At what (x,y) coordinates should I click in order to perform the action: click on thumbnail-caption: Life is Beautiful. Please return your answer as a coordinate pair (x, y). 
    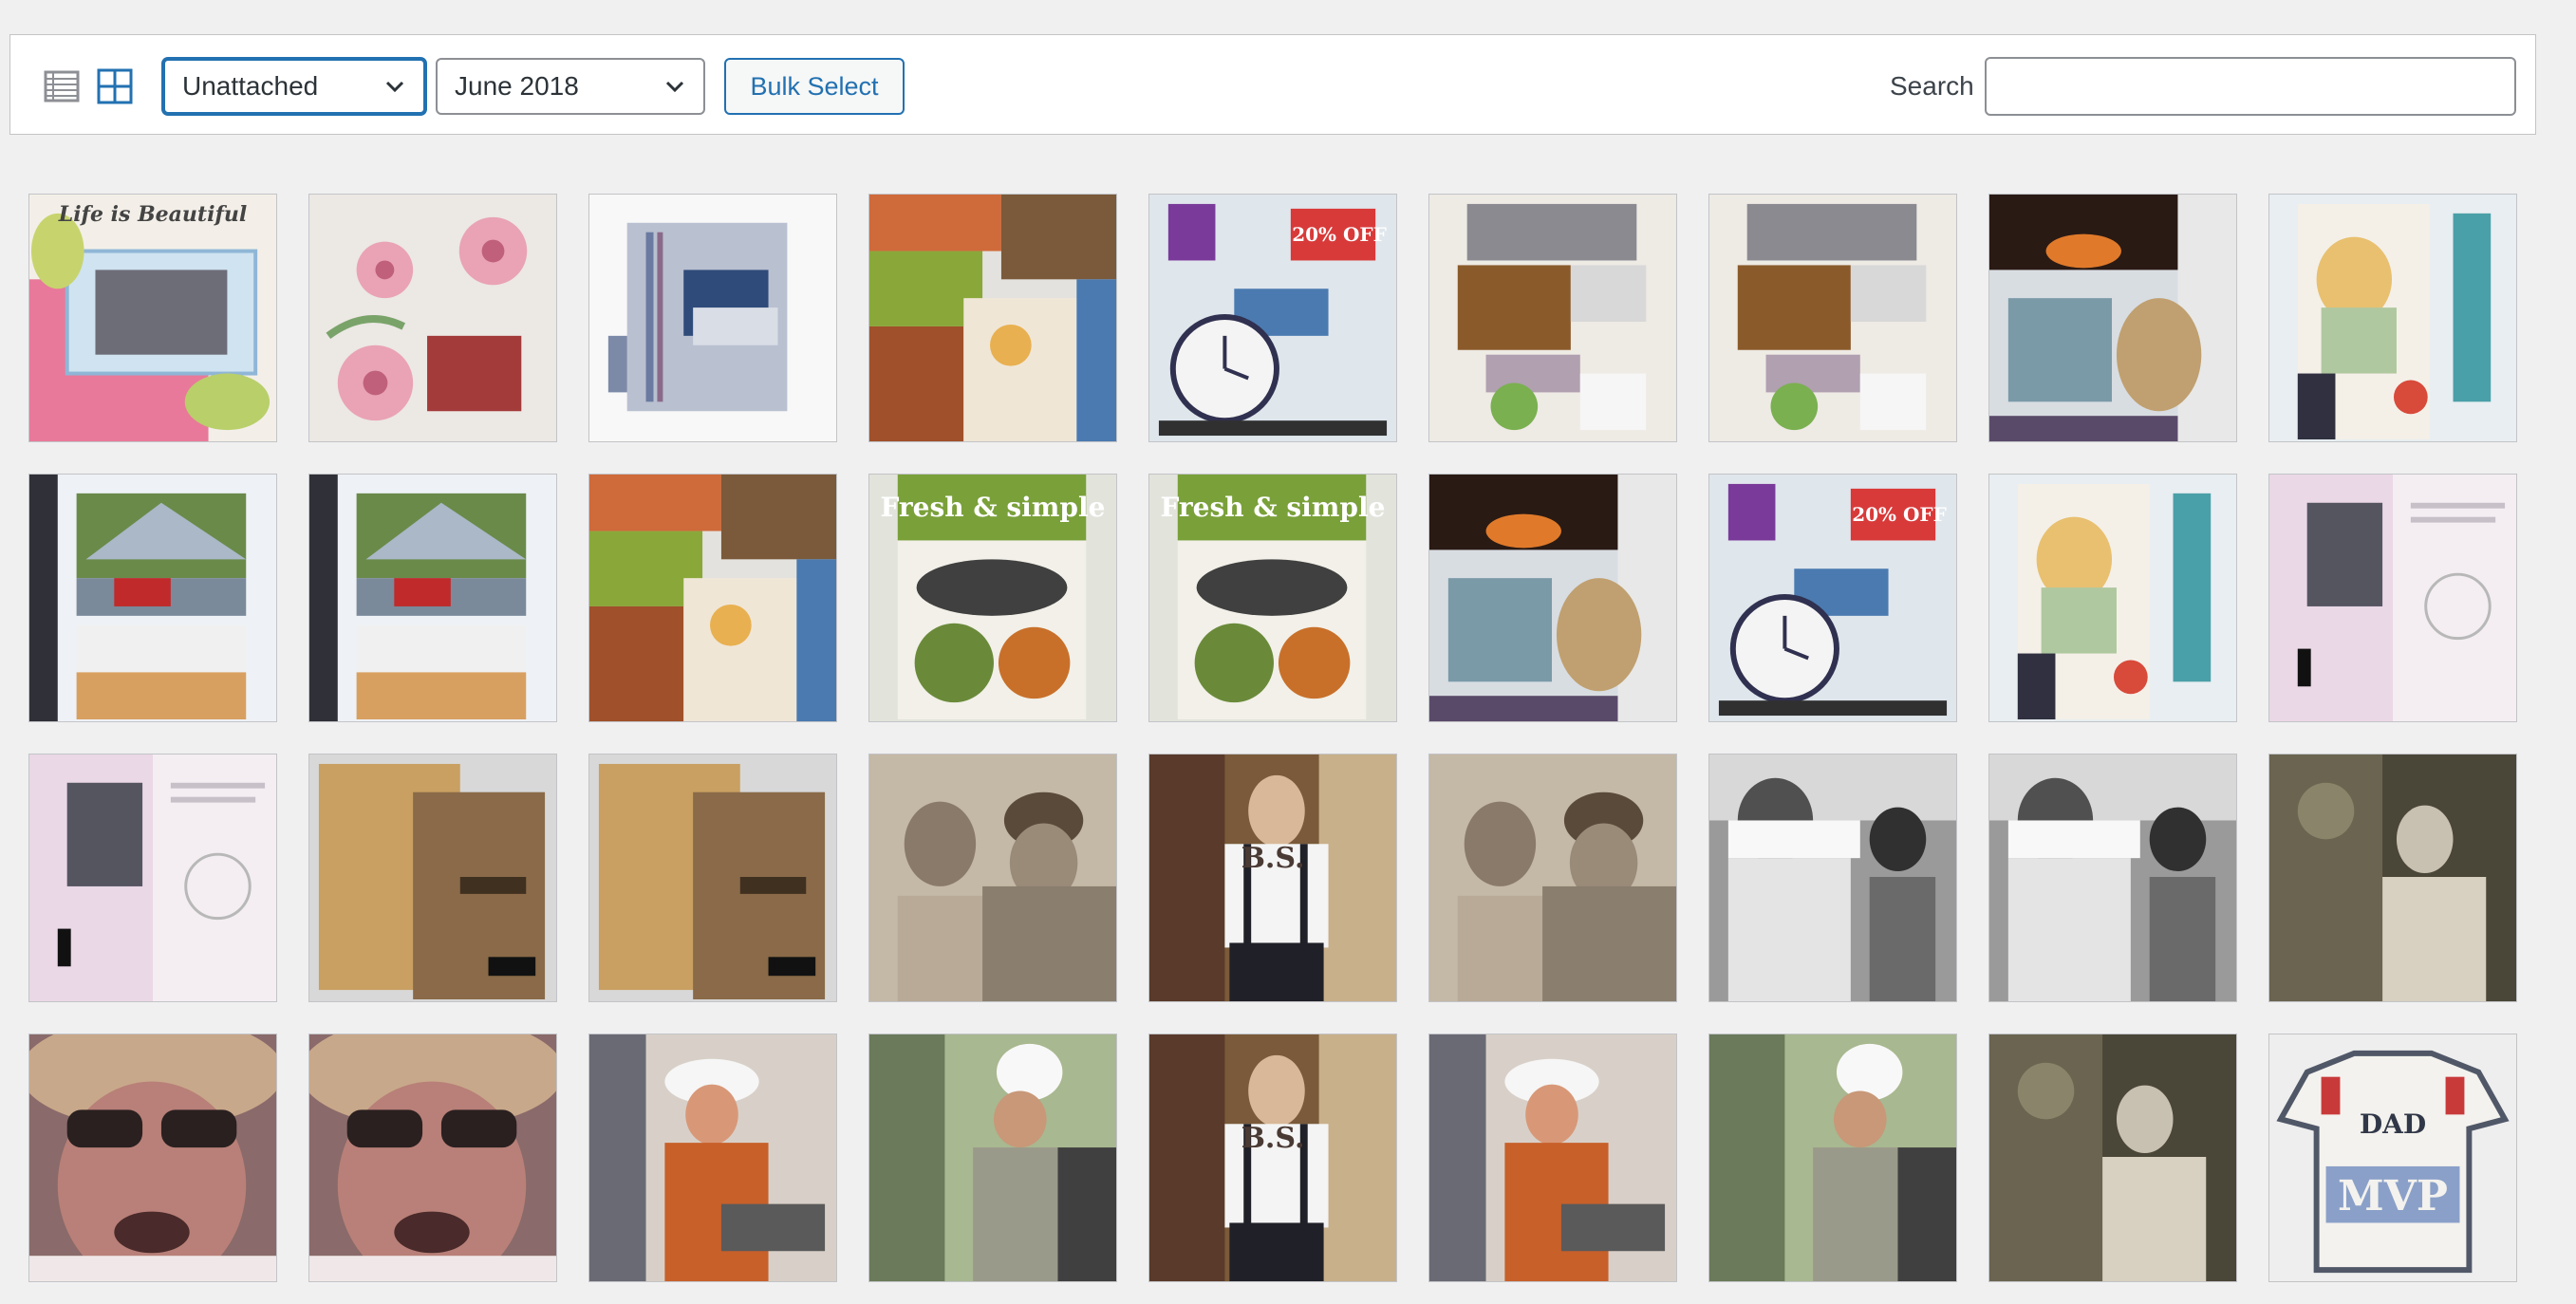
    Looking at the image, I should click on (153, 214).